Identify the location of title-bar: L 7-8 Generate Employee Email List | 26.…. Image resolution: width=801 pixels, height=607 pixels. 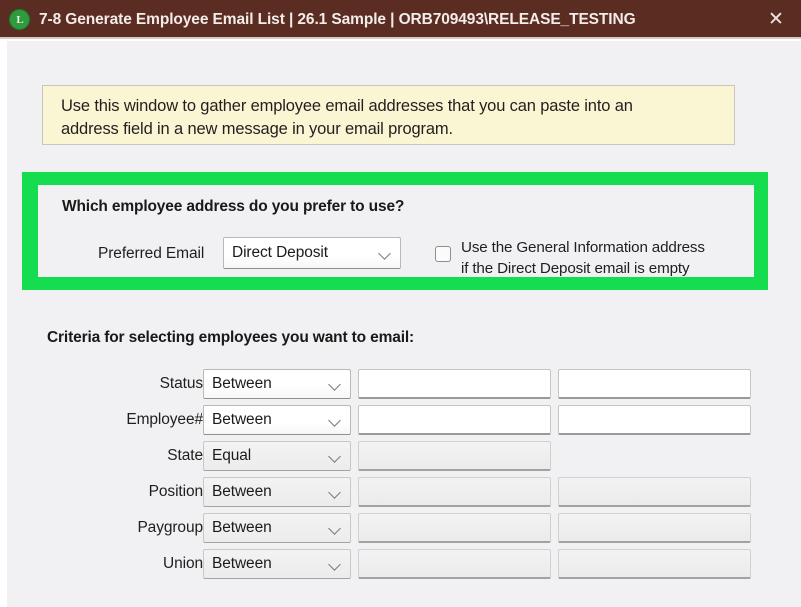
(400, 19).